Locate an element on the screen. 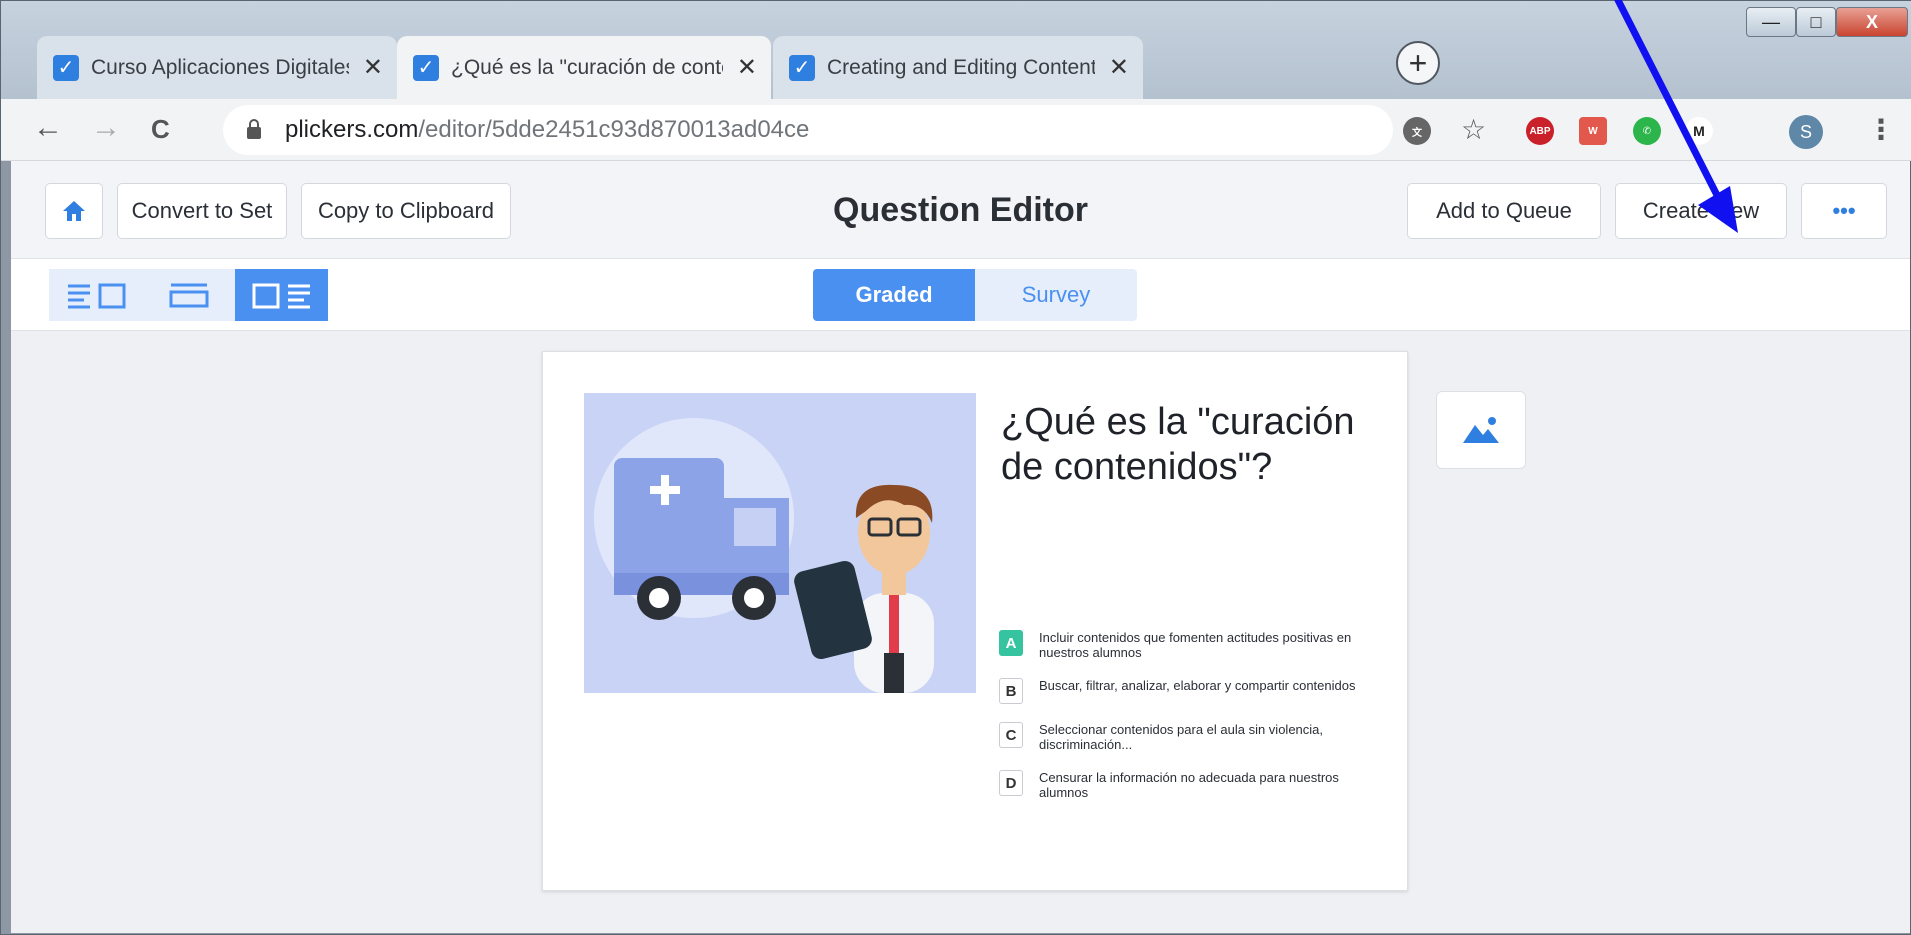 The width and height of the screenshot is (1911, 935). maximize-button: □ is located at coordinates (1816, 22).